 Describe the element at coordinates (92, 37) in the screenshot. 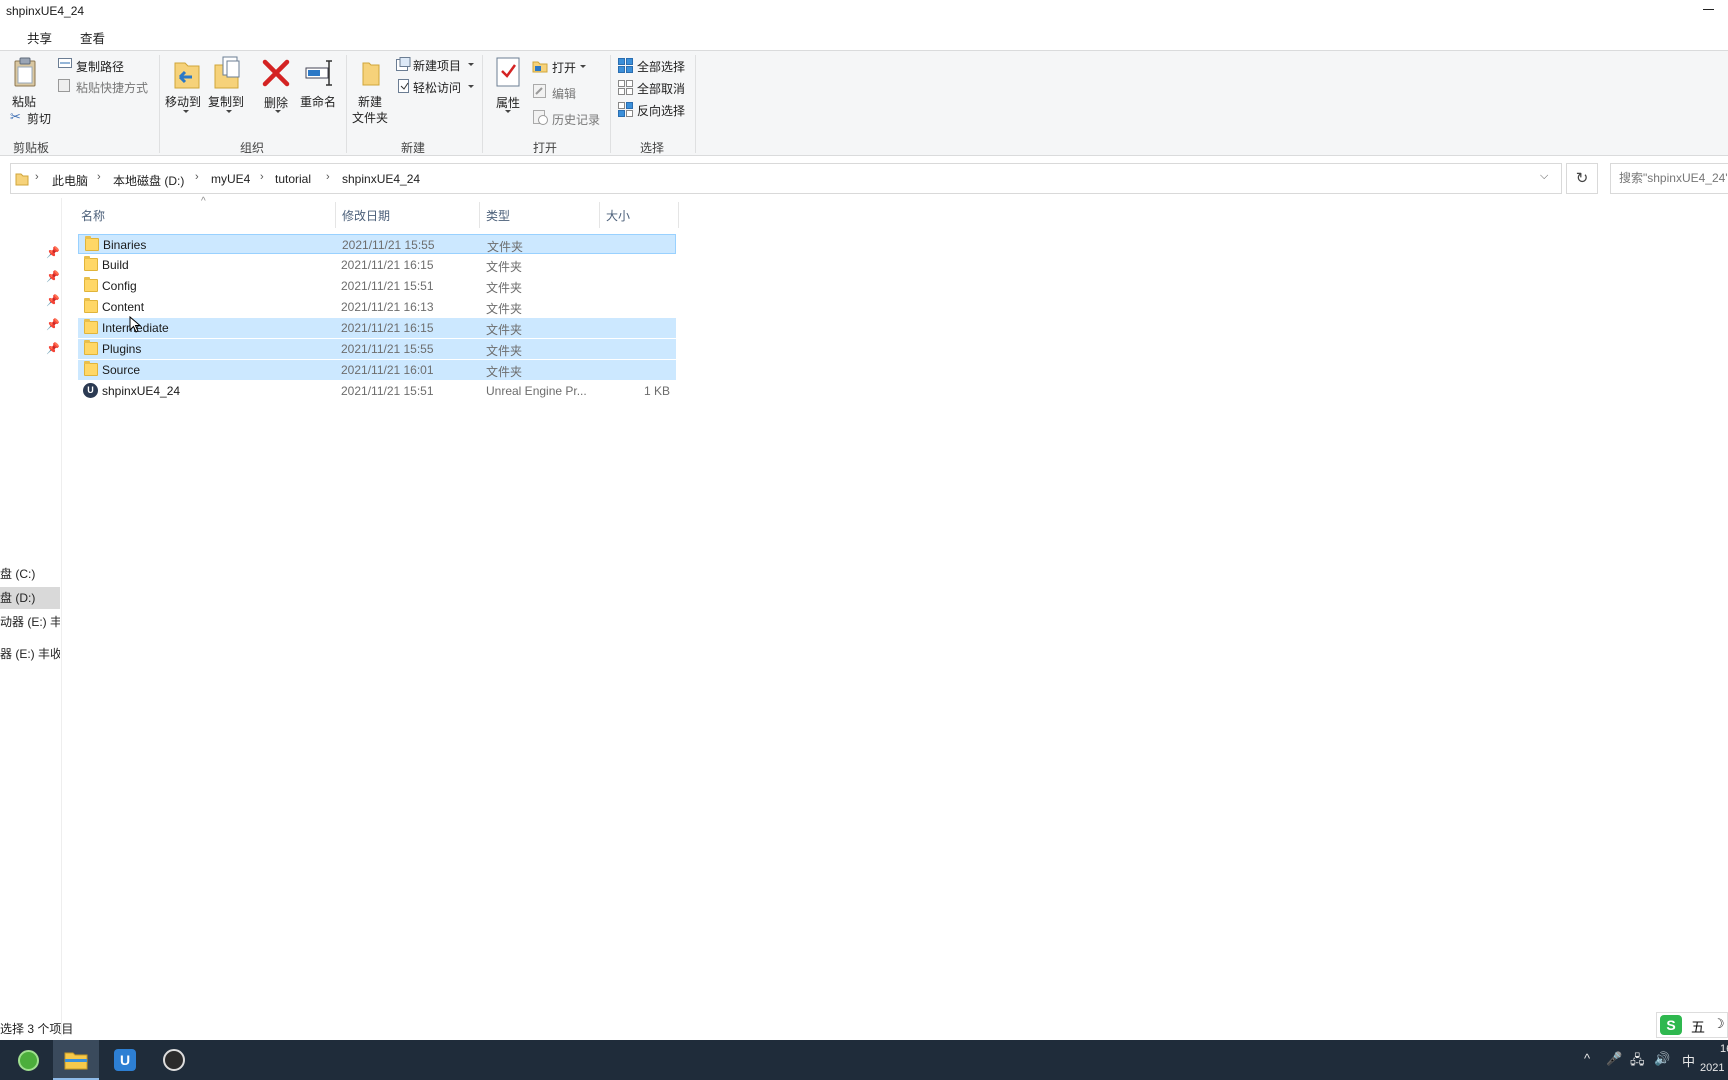

I see `tab-view: 查看` at that location.